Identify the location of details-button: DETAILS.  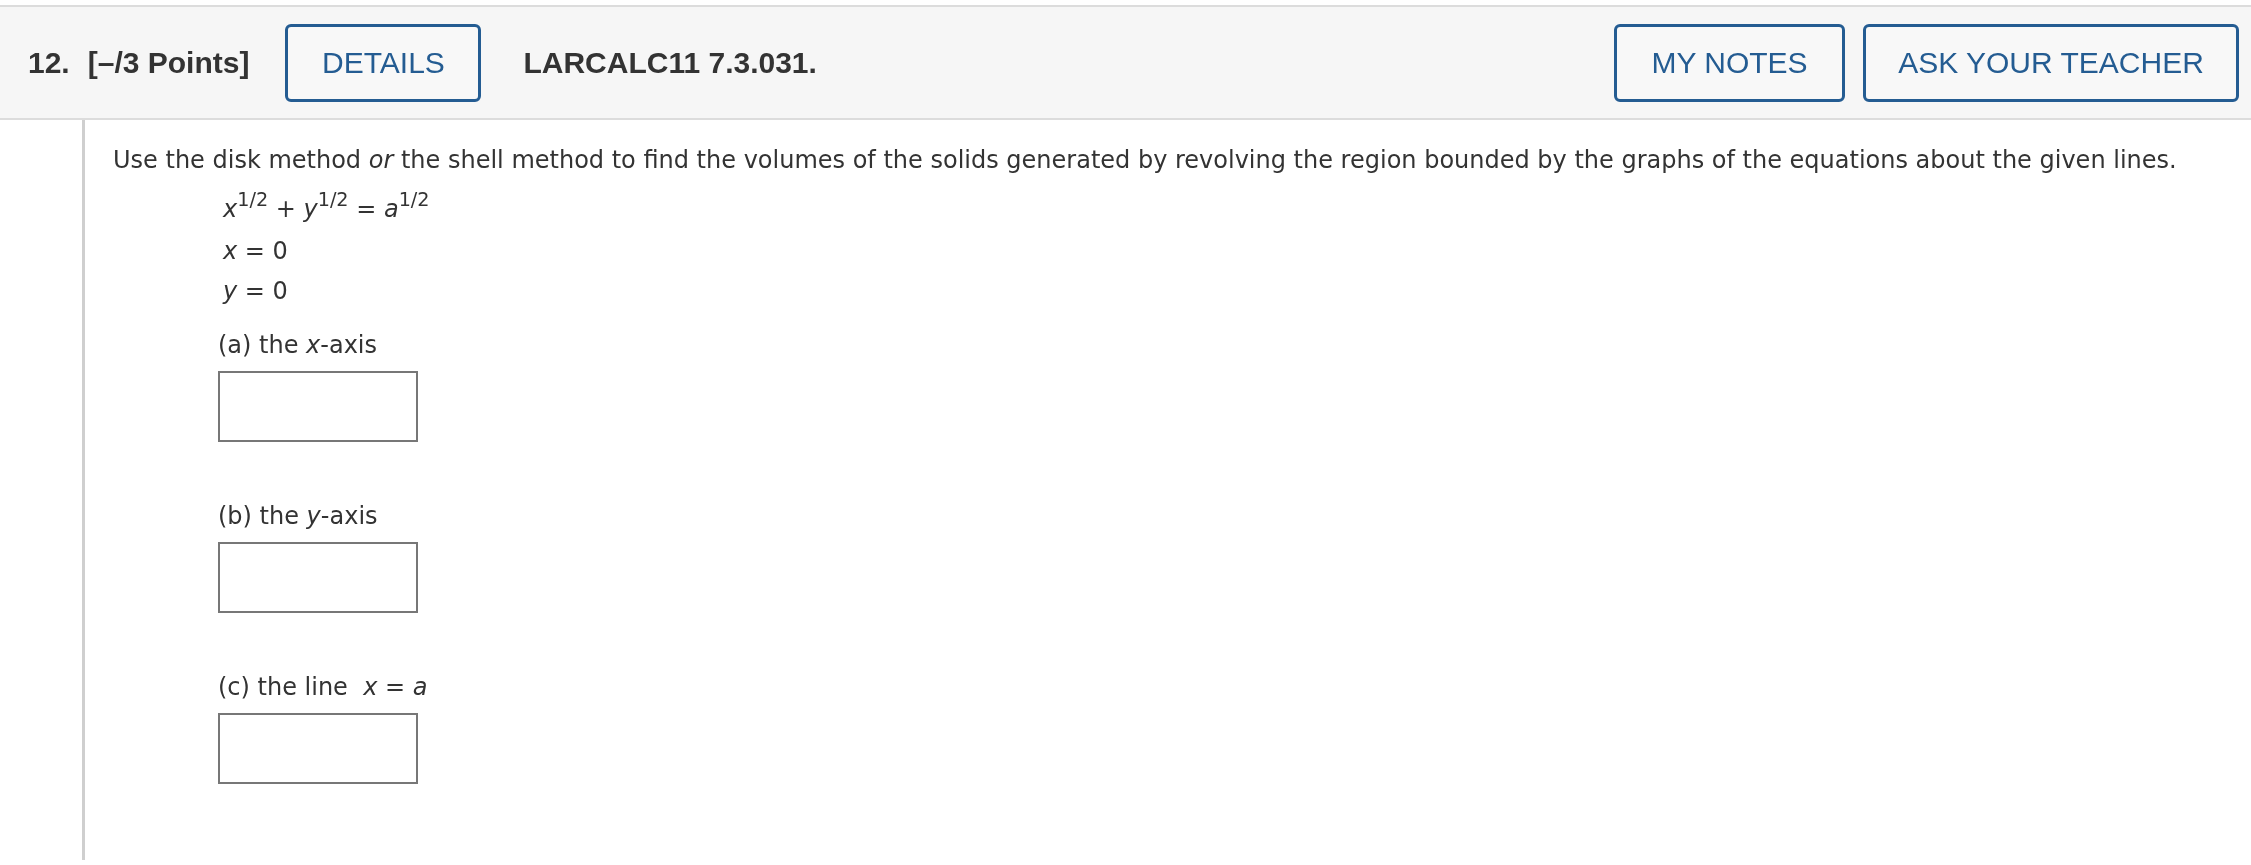
(383, 62).